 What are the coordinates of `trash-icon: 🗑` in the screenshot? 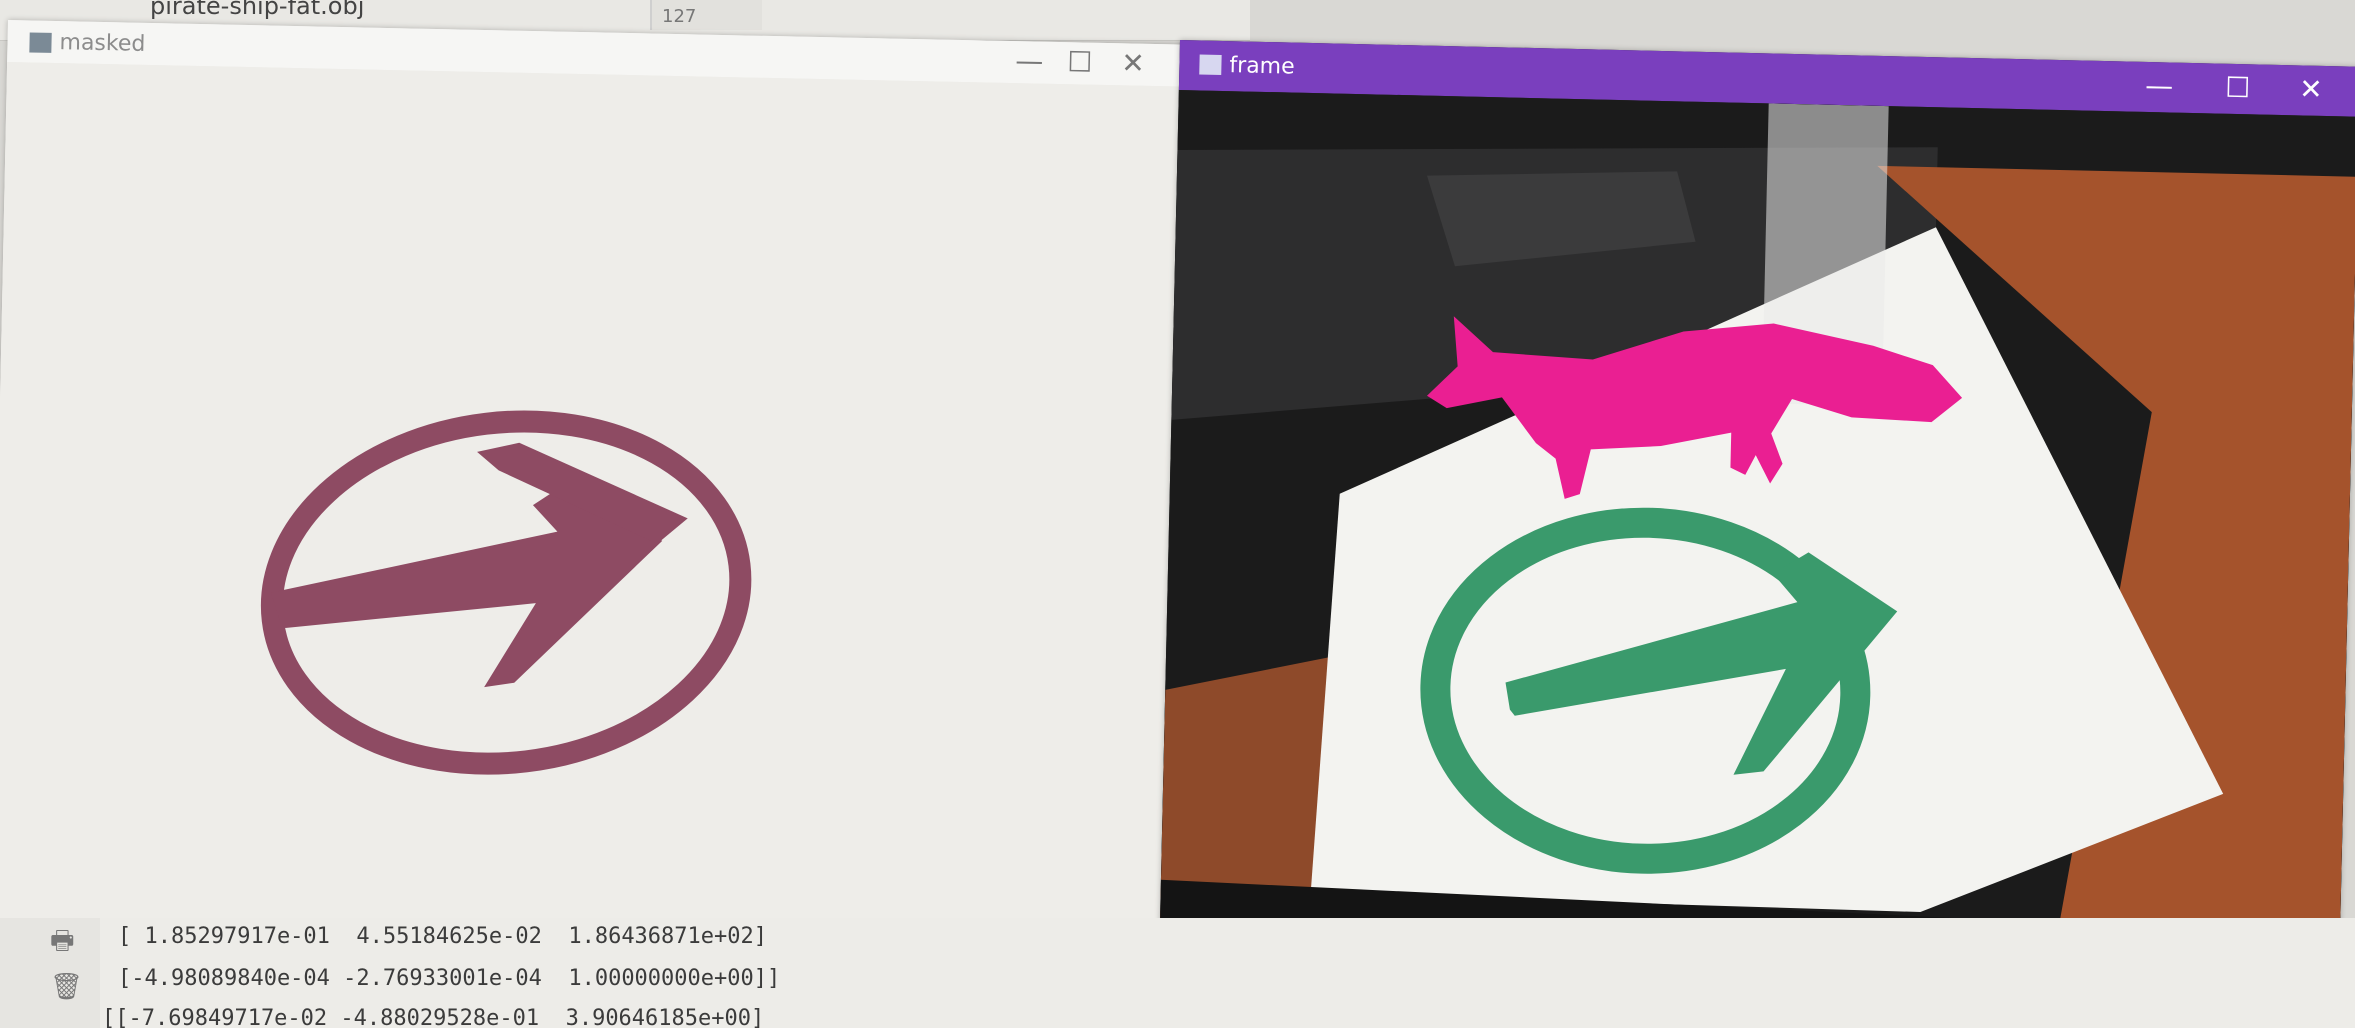 It's located at (66, 987).